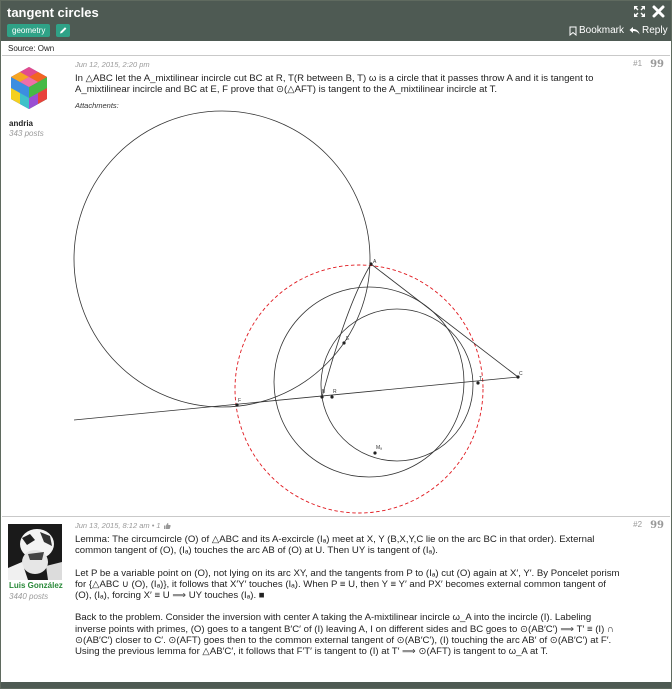  What do you see at coordinates (322, 397) in the screenshot?
I see `point-b` at bounding box center [322, 397].